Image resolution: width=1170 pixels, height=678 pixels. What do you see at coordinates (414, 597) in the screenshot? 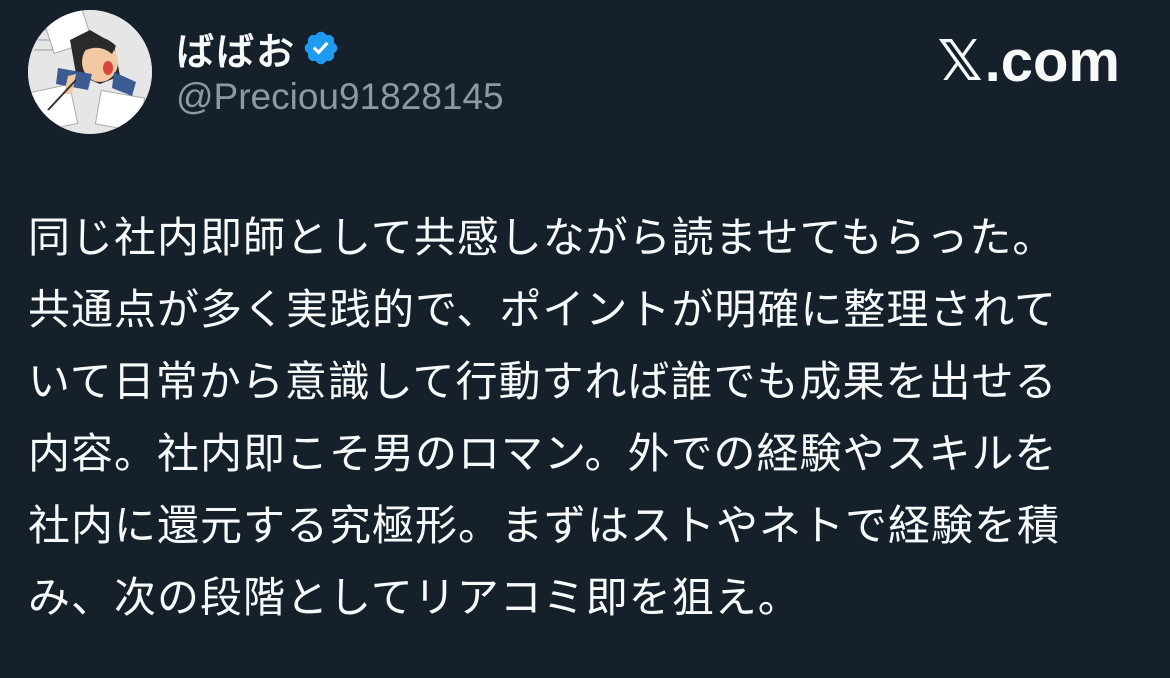
I see `tweet-line: み、次の段階としてリアコミ即を狙え。` at bounding box center [414, 597].